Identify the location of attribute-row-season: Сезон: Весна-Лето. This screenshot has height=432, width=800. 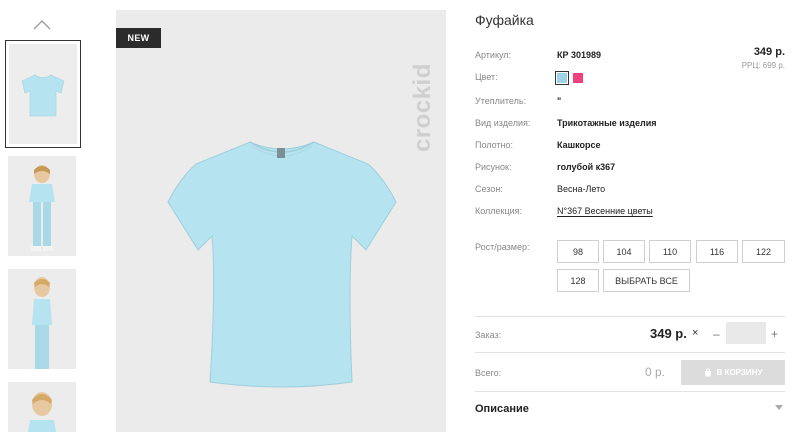
(540, 189).